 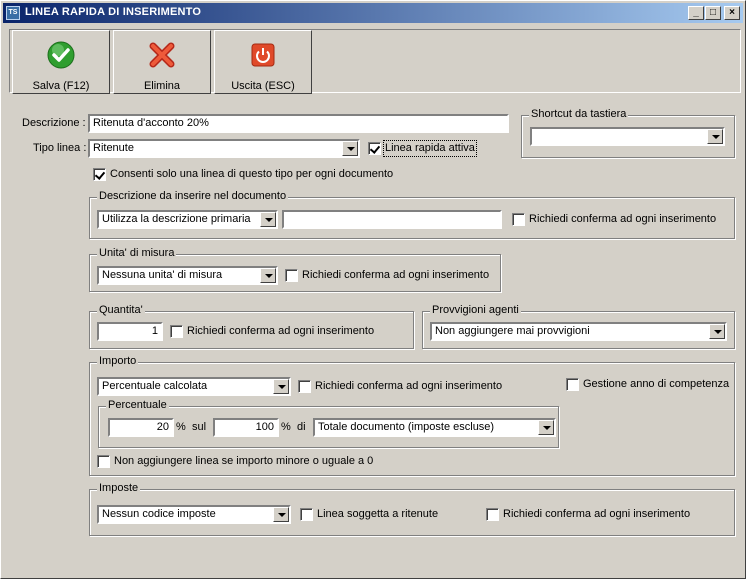 What do you see at coordinates (263, 55) in the screenshot?
I see `power-icon` at bounding box center [263, 55].